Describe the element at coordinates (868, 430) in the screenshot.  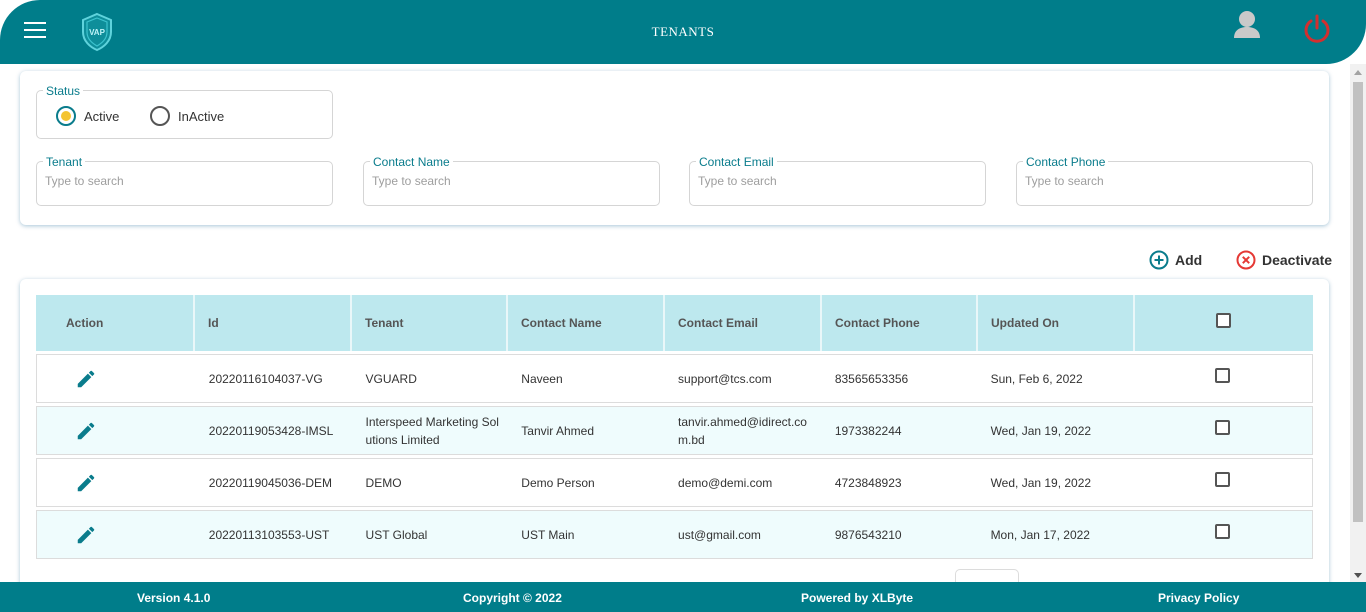
I see `contact-phone-cell: 1973382244` at that location.